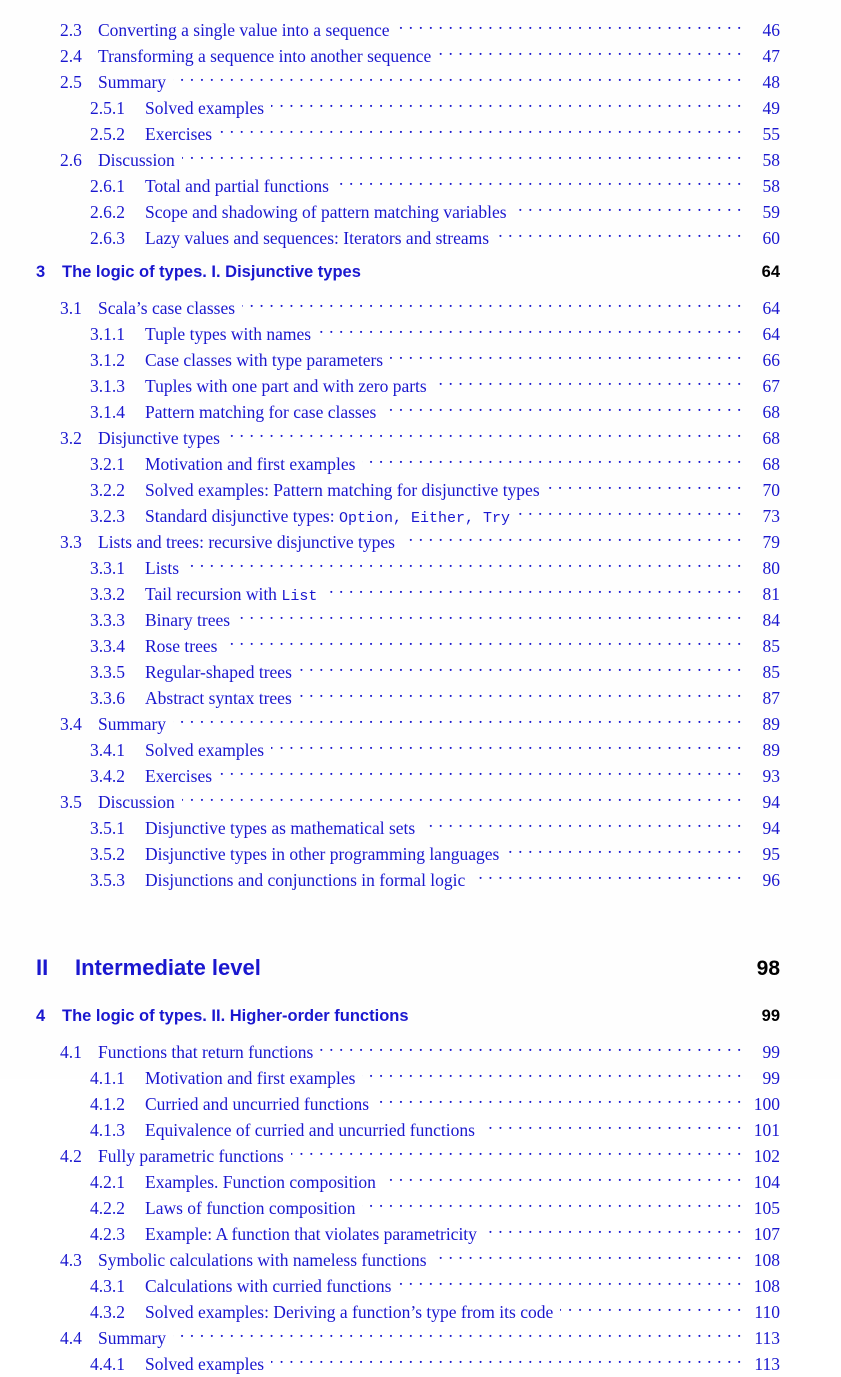  I want to click on toc-subsection-title: Total and partial functions, so click(237, 186).